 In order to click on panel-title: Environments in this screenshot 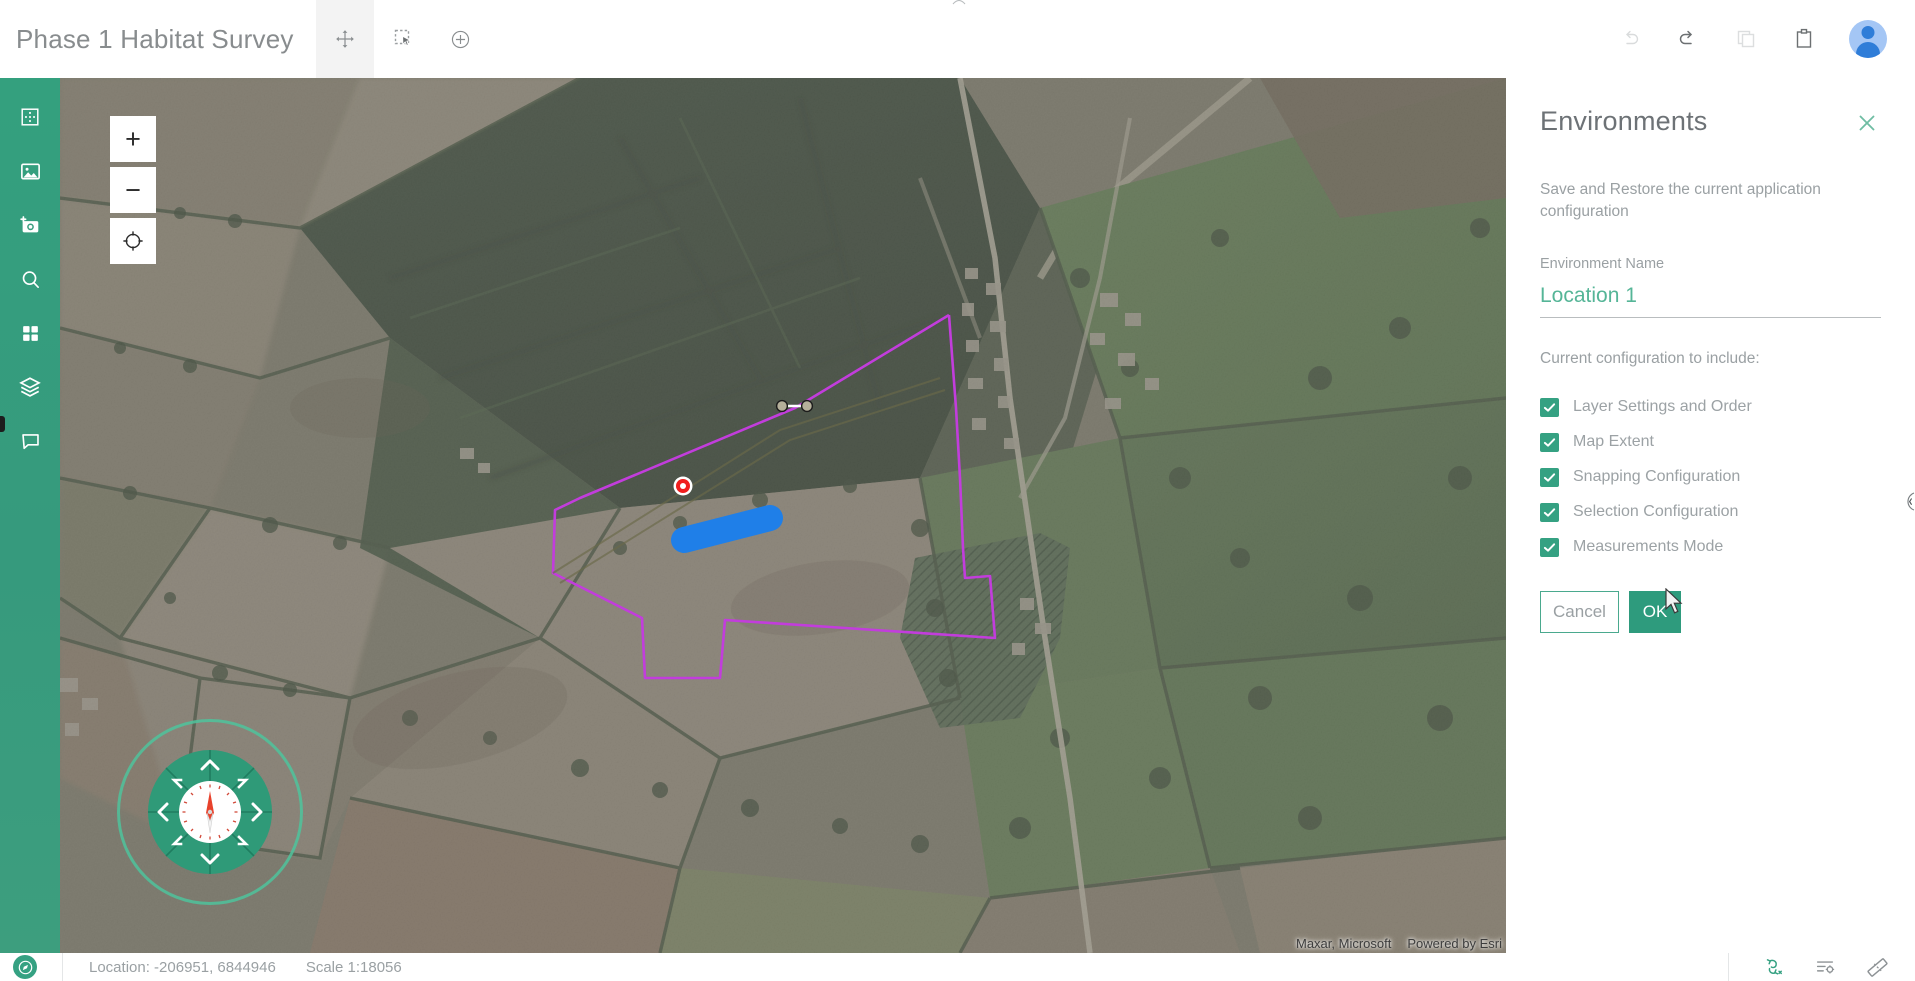, I will do `click(1624, 121)`.